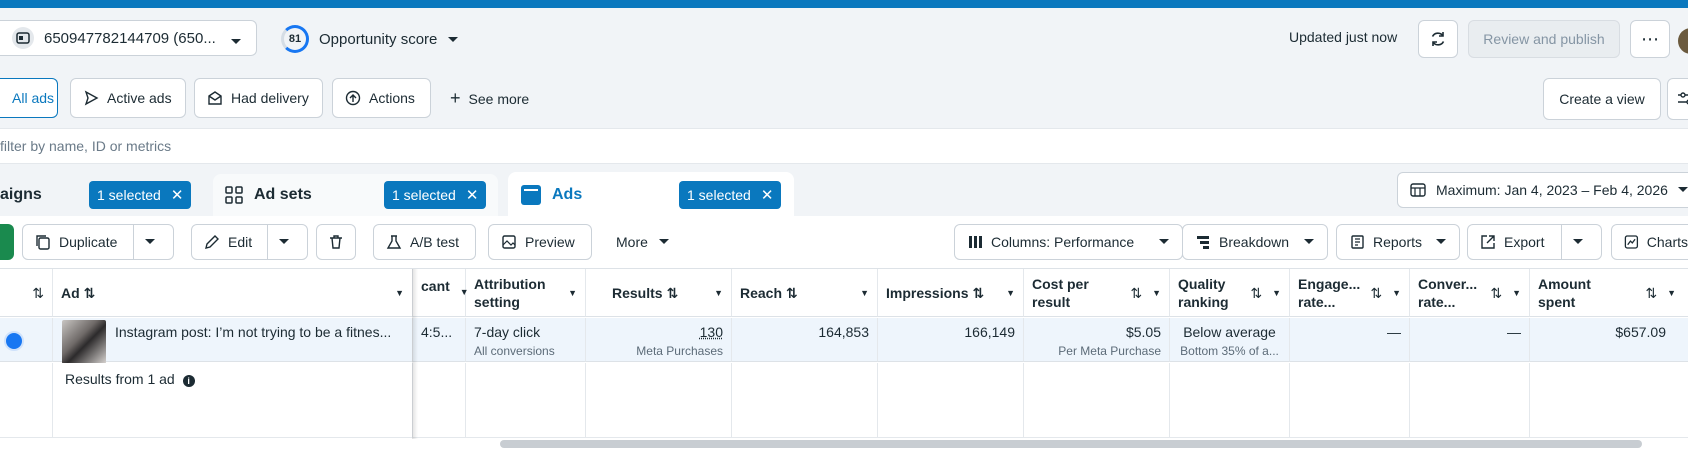 The width and height of the screenshot is (1688, 463). Describe the element at coordinates (1581, 242) in the screenshot. I see `export-dropdown` at that location.